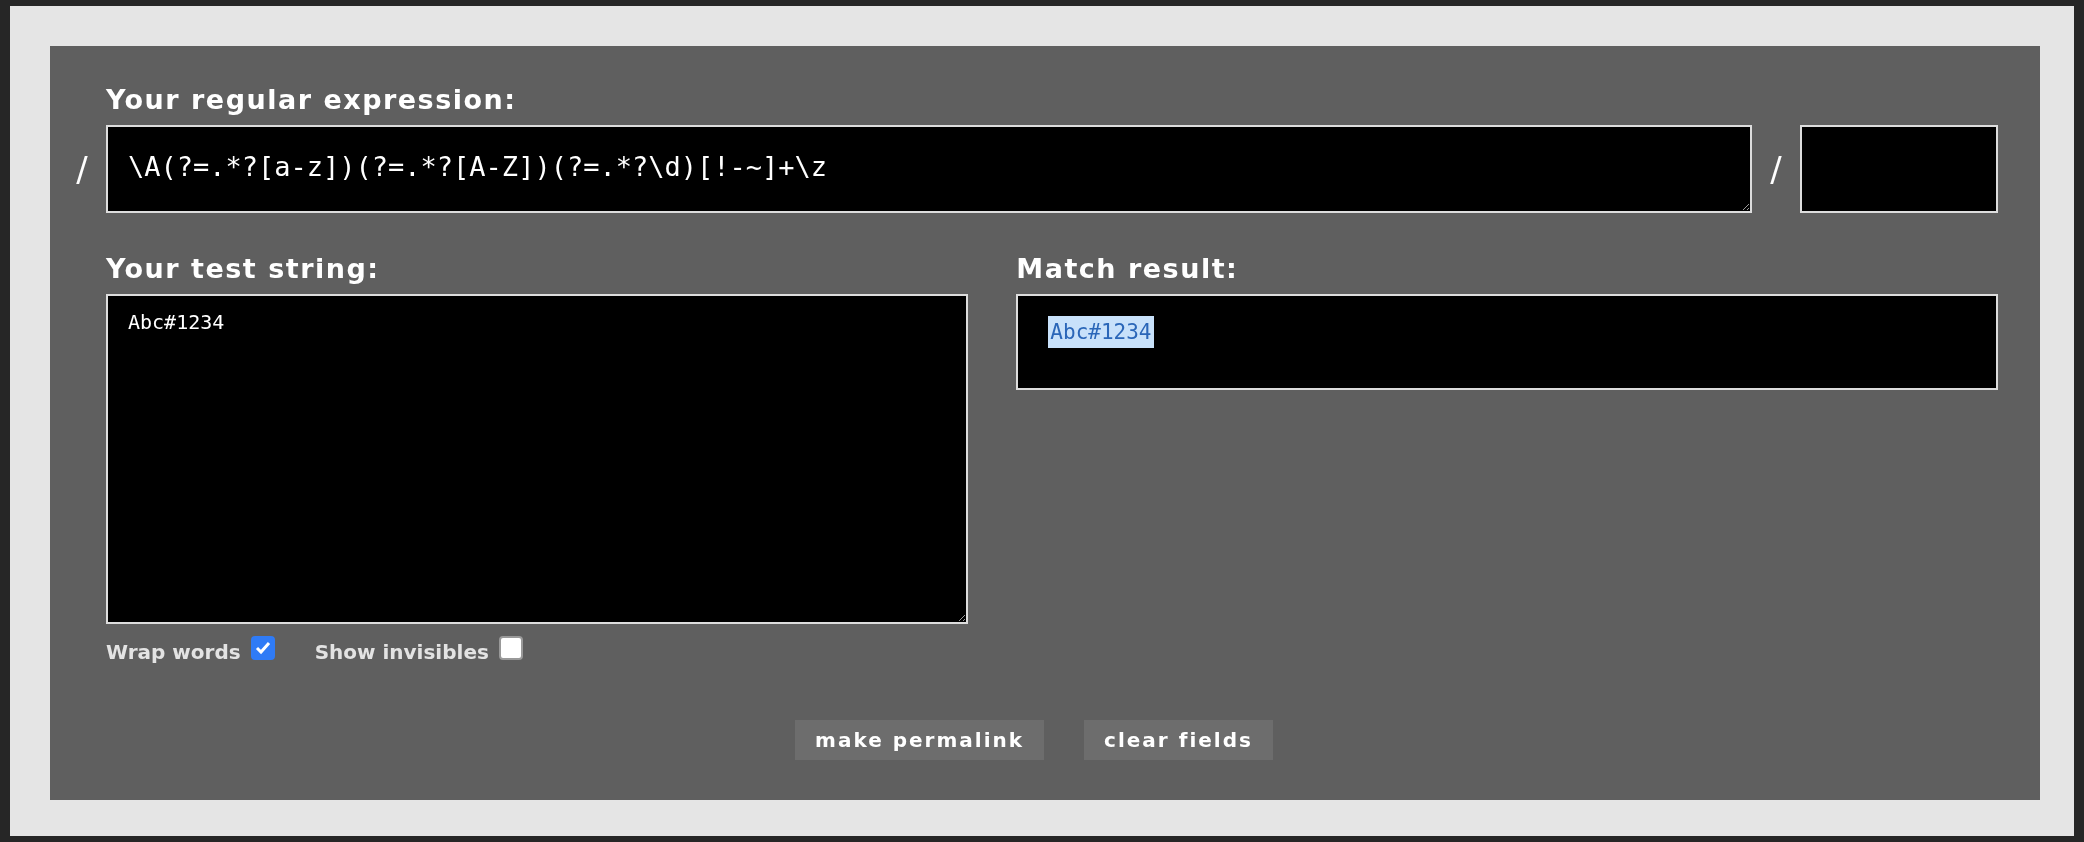 Image resolution: width=2084 pixels, height=842 pixels. Describe the element at coordinates (1776, 169) in the screenshot. I see `regex-close-delimiter: /` at that location.